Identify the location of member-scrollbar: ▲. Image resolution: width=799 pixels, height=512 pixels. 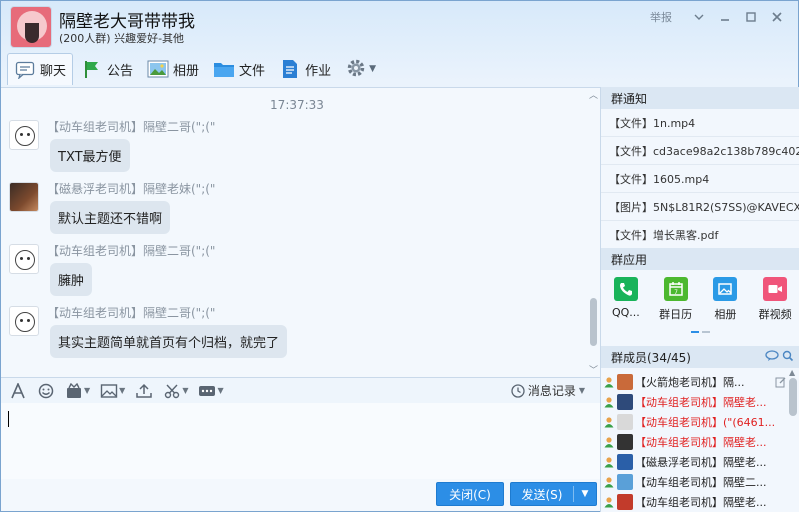
(793, 440).